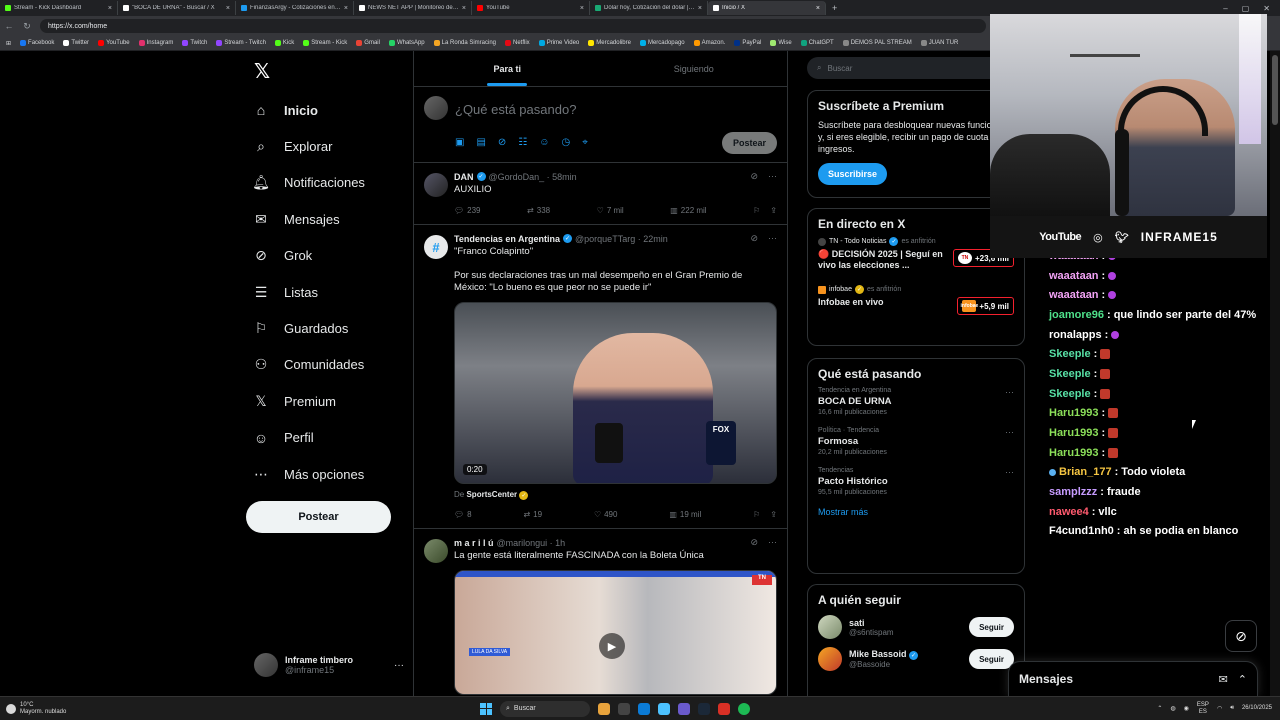  What do you see at coordinates (781, 43) in the screenshot?
I see `bookmark-item: Wise` at bounding box center [781, 43].